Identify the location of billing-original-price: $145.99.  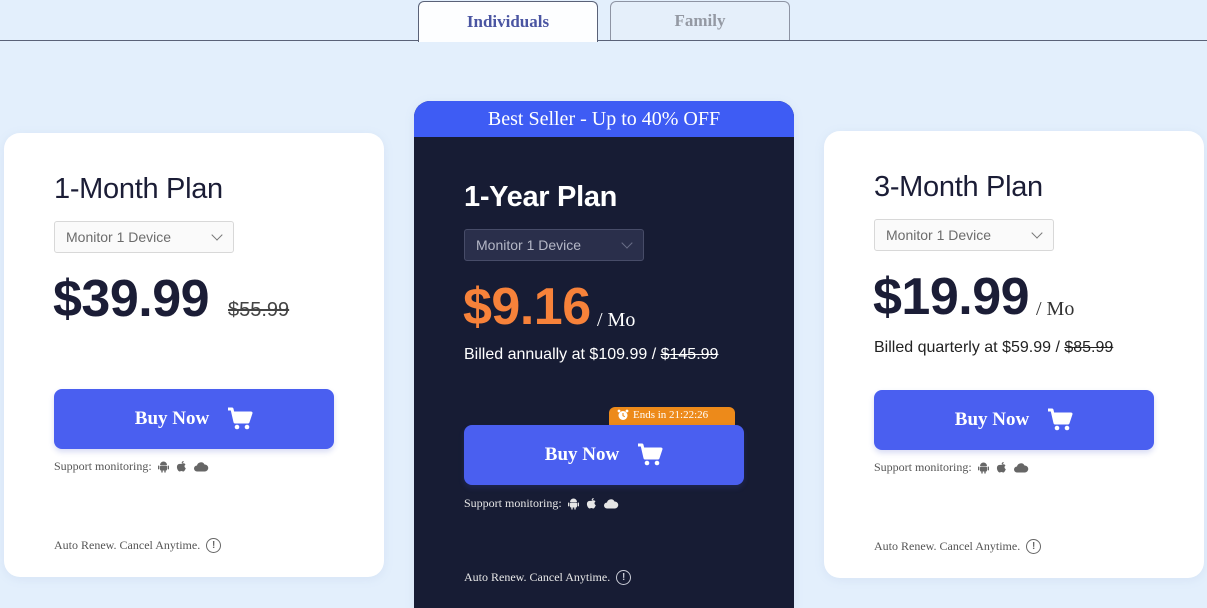
(689, 354).